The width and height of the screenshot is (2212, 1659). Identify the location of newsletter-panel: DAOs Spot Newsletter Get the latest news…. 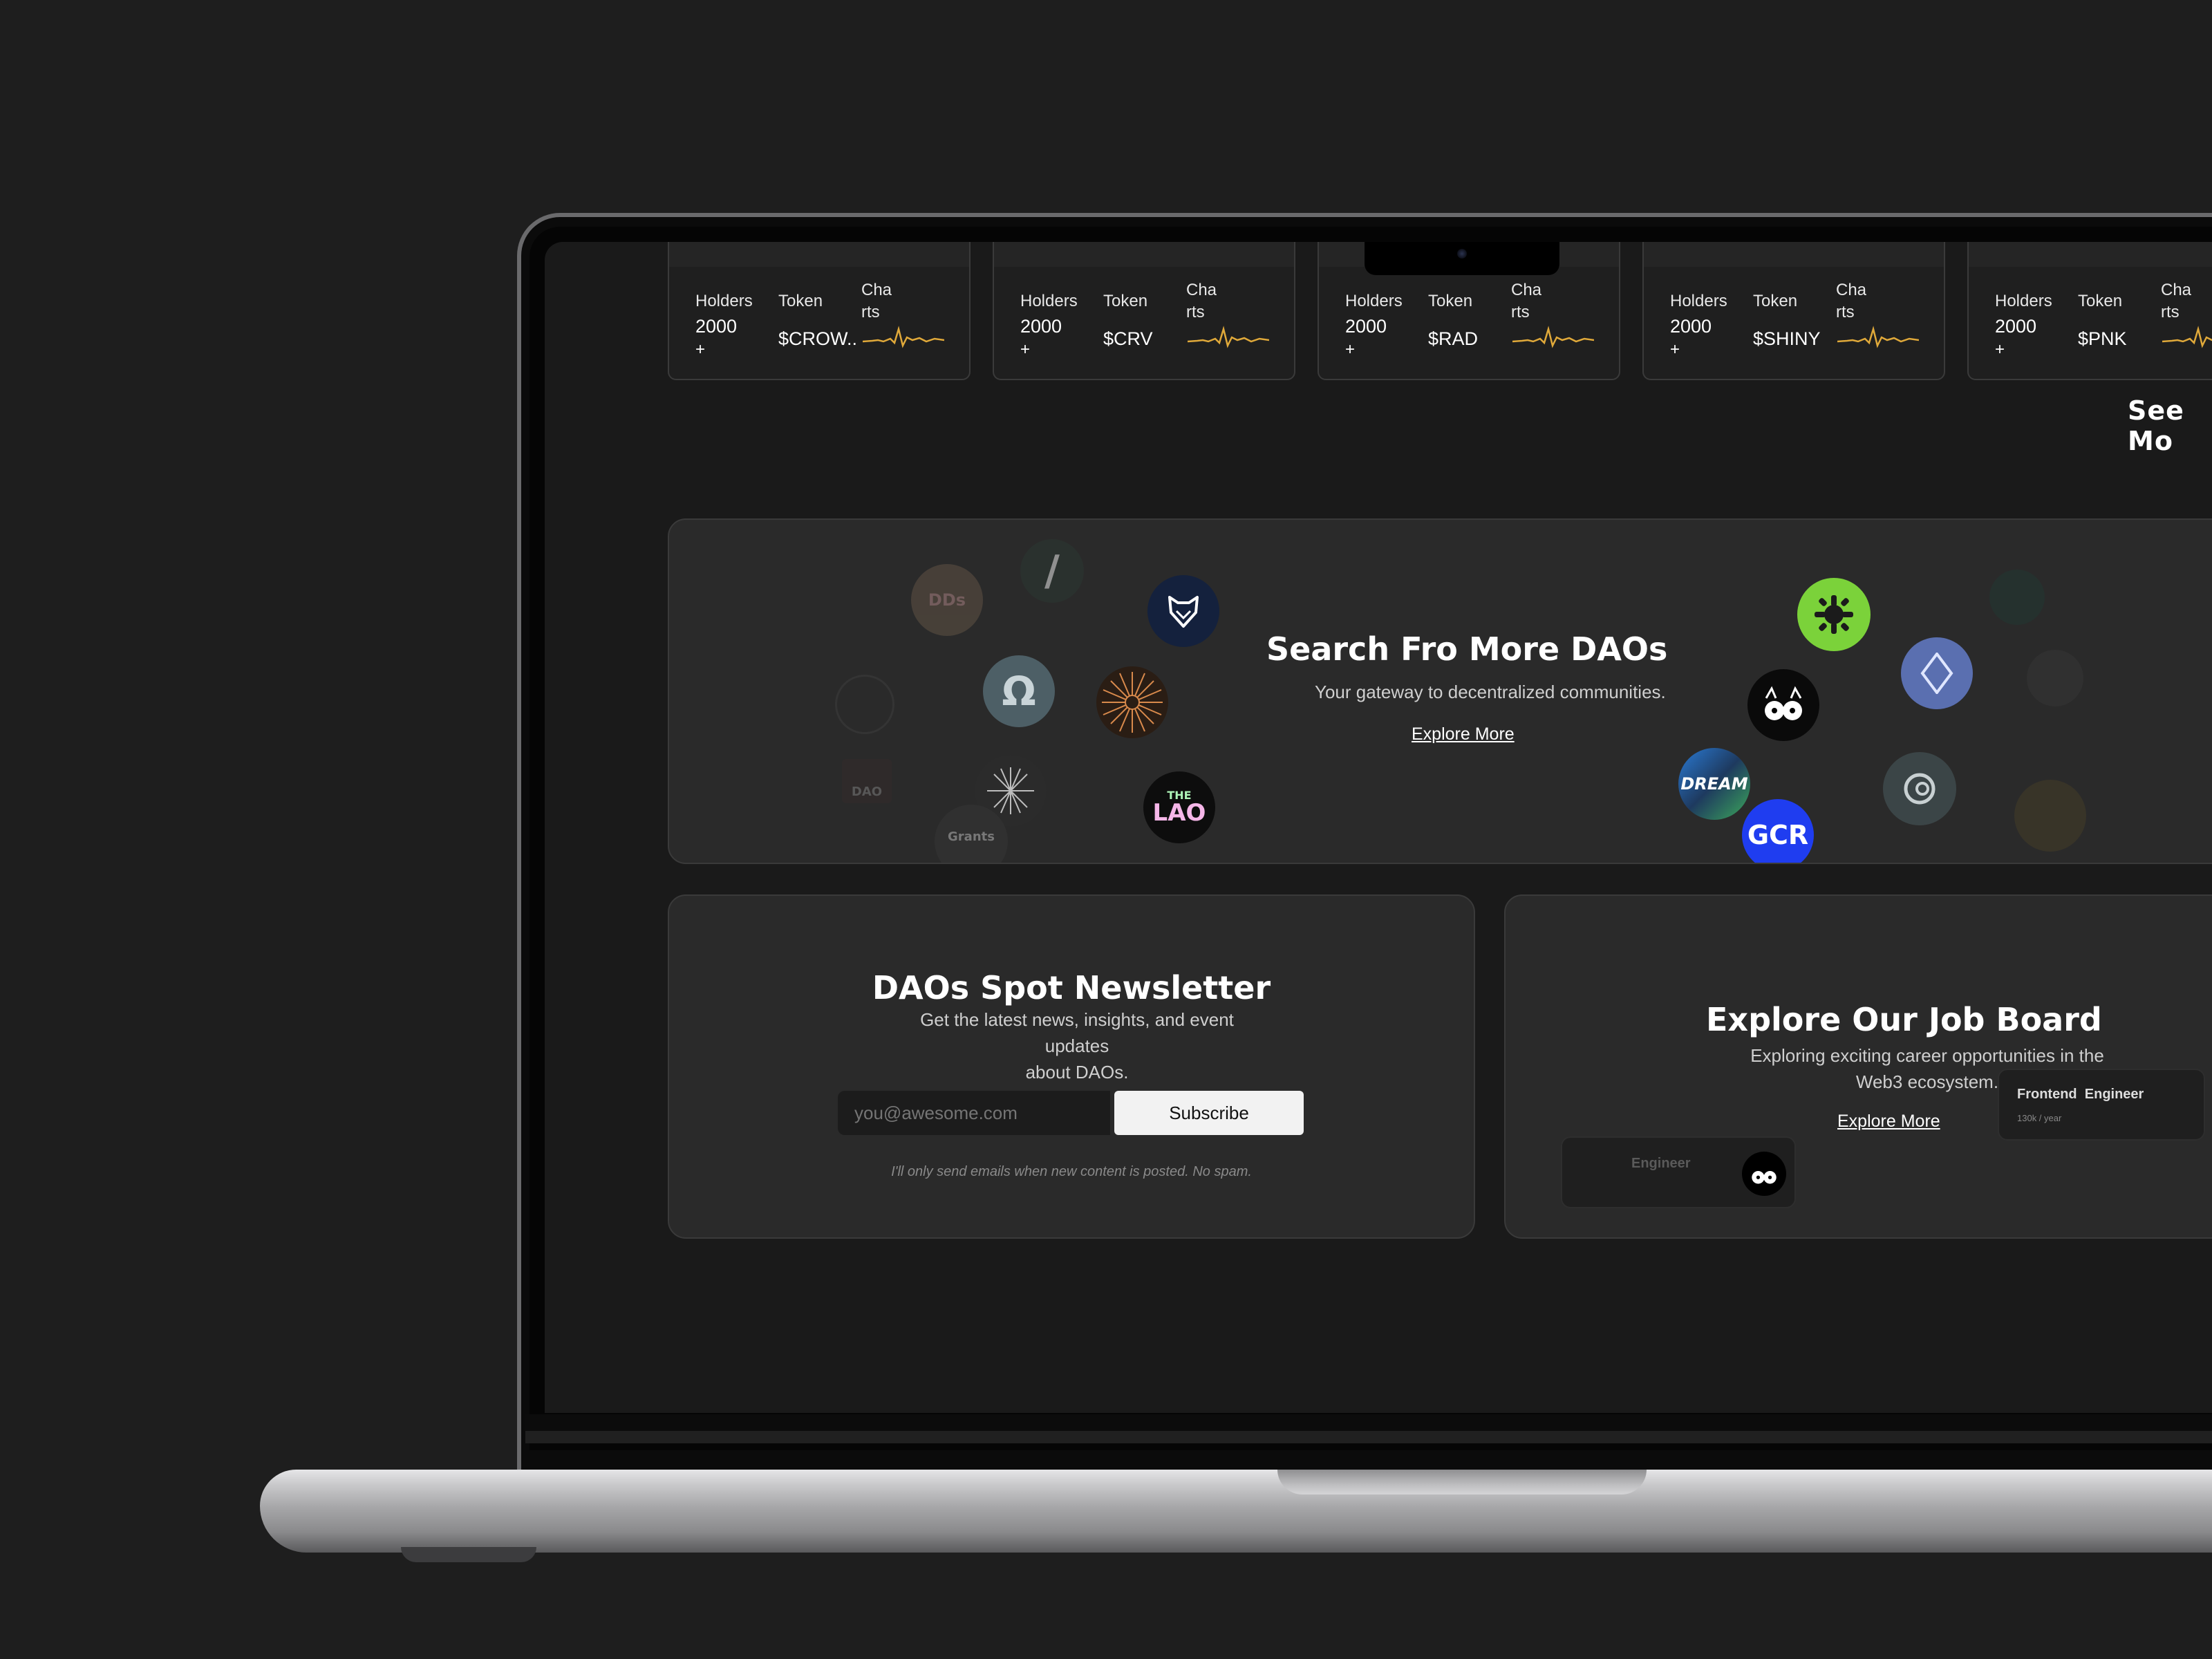
(1071, 1066).